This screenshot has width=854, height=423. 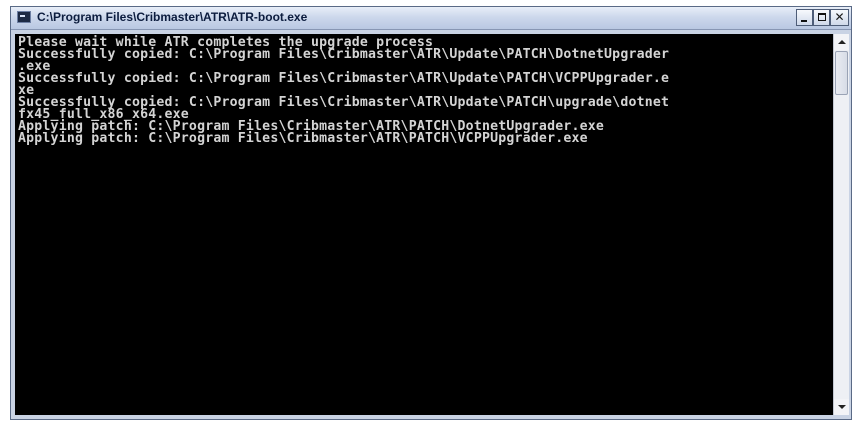 I want to click on close-icon: ✕, so click(x=839, y=17).